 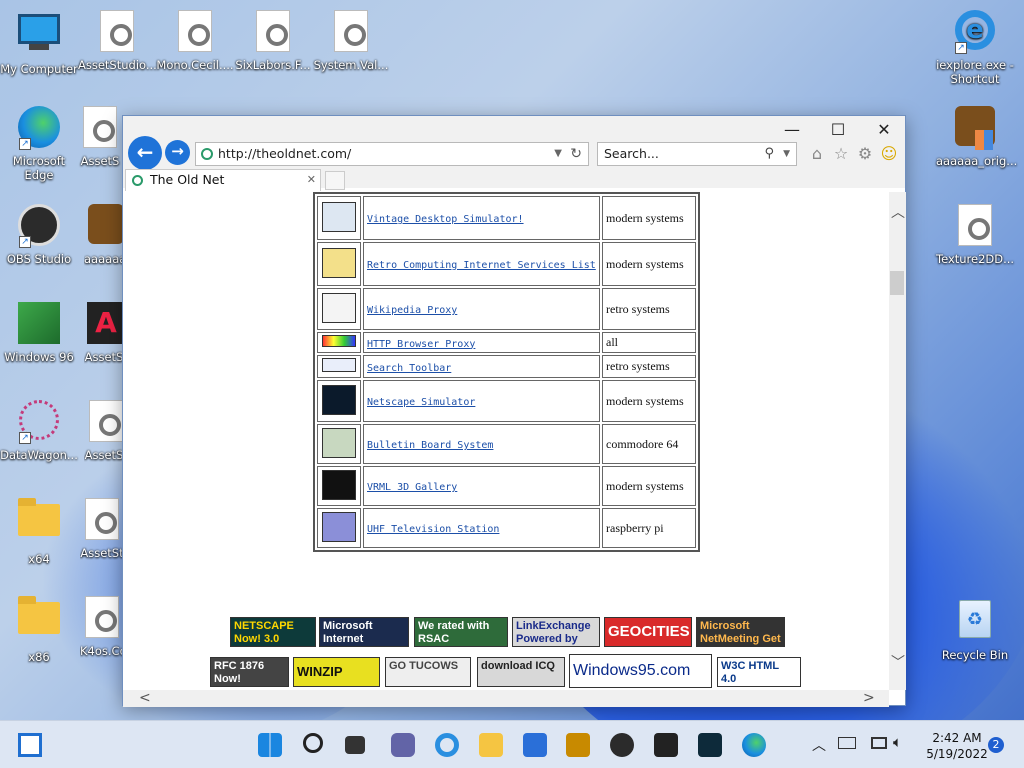 I want to click on site-link: HTTP Browser Proxy, so click(x=421, y=344).